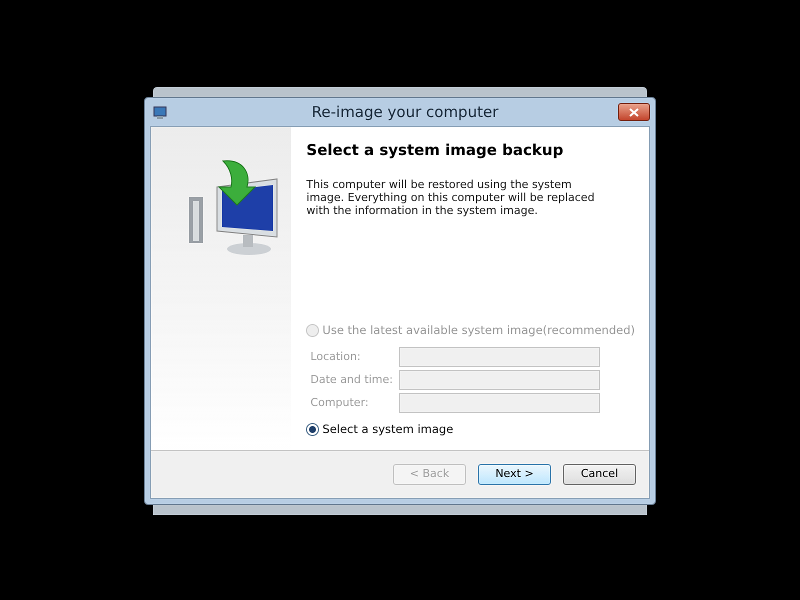 This screenshot has height=600, width=800. Describe the element at coordinates (599, 474) in the screenshot. I see `dialog-button: Cancel` at that location.